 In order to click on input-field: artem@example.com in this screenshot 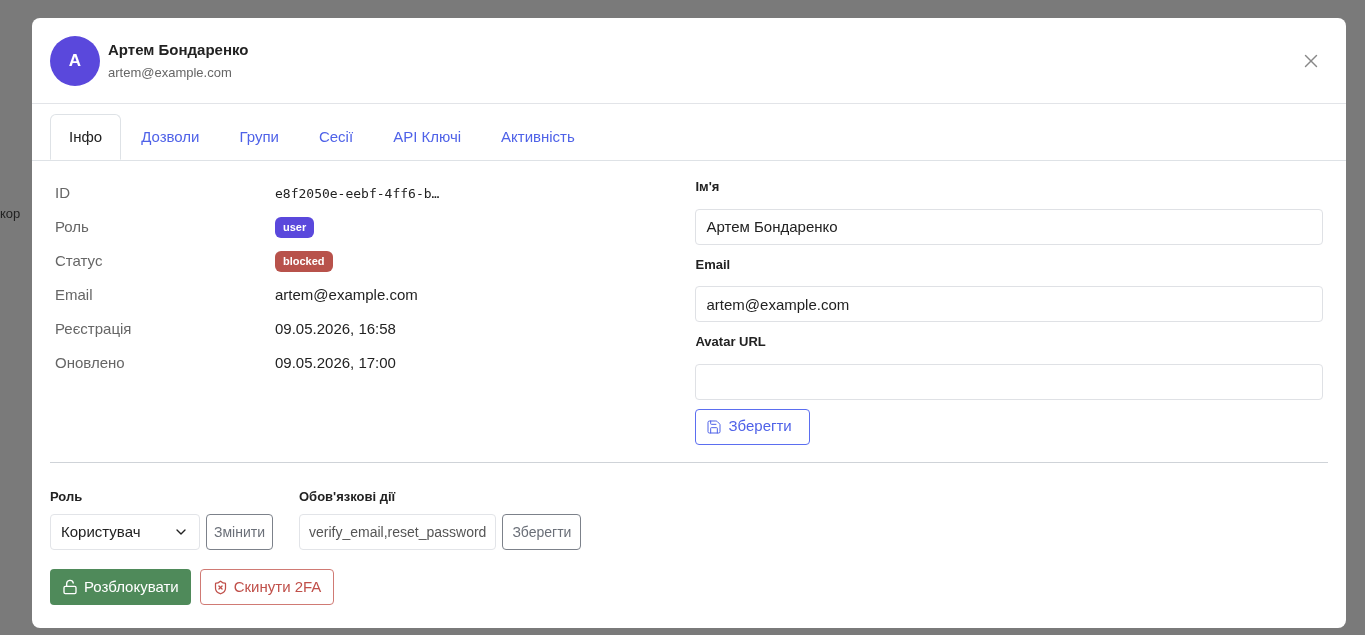, I will do `click(1009, 304)`.